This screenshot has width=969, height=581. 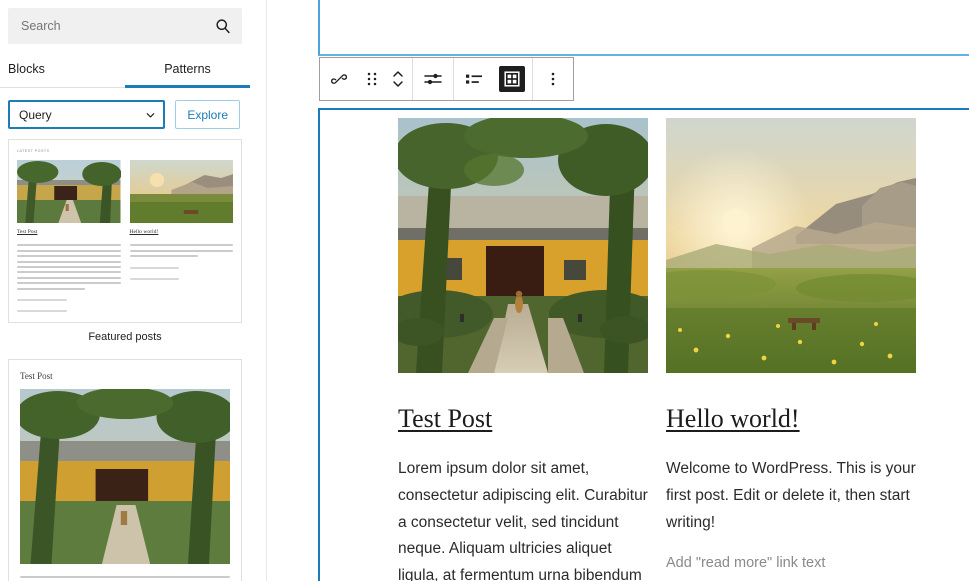 I want to click on pattern-category-select-wrapper: Query, so click(x=87, y=114).